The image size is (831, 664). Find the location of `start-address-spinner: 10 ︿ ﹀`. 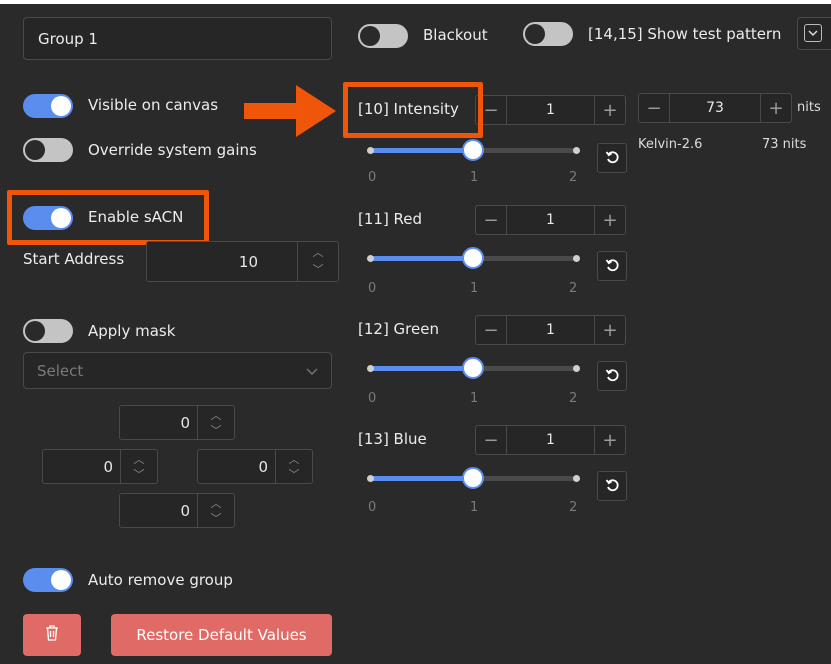

start-address-spinner: 10 ︿ ﹀ is located at coordinates (242, 261).